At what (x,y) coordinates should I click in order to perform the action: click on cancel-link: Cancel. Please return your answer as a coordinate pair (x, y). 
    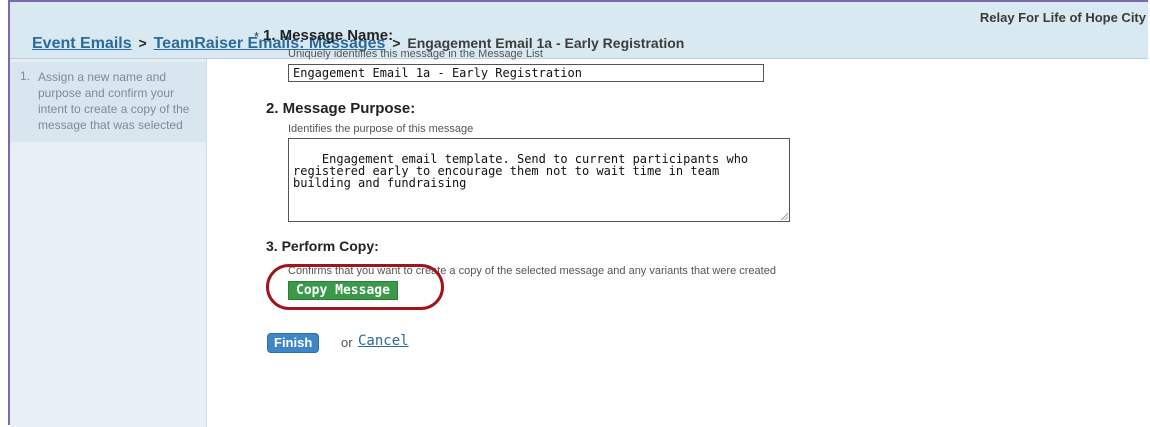
    Looking at the image, I should click on (383, 341).